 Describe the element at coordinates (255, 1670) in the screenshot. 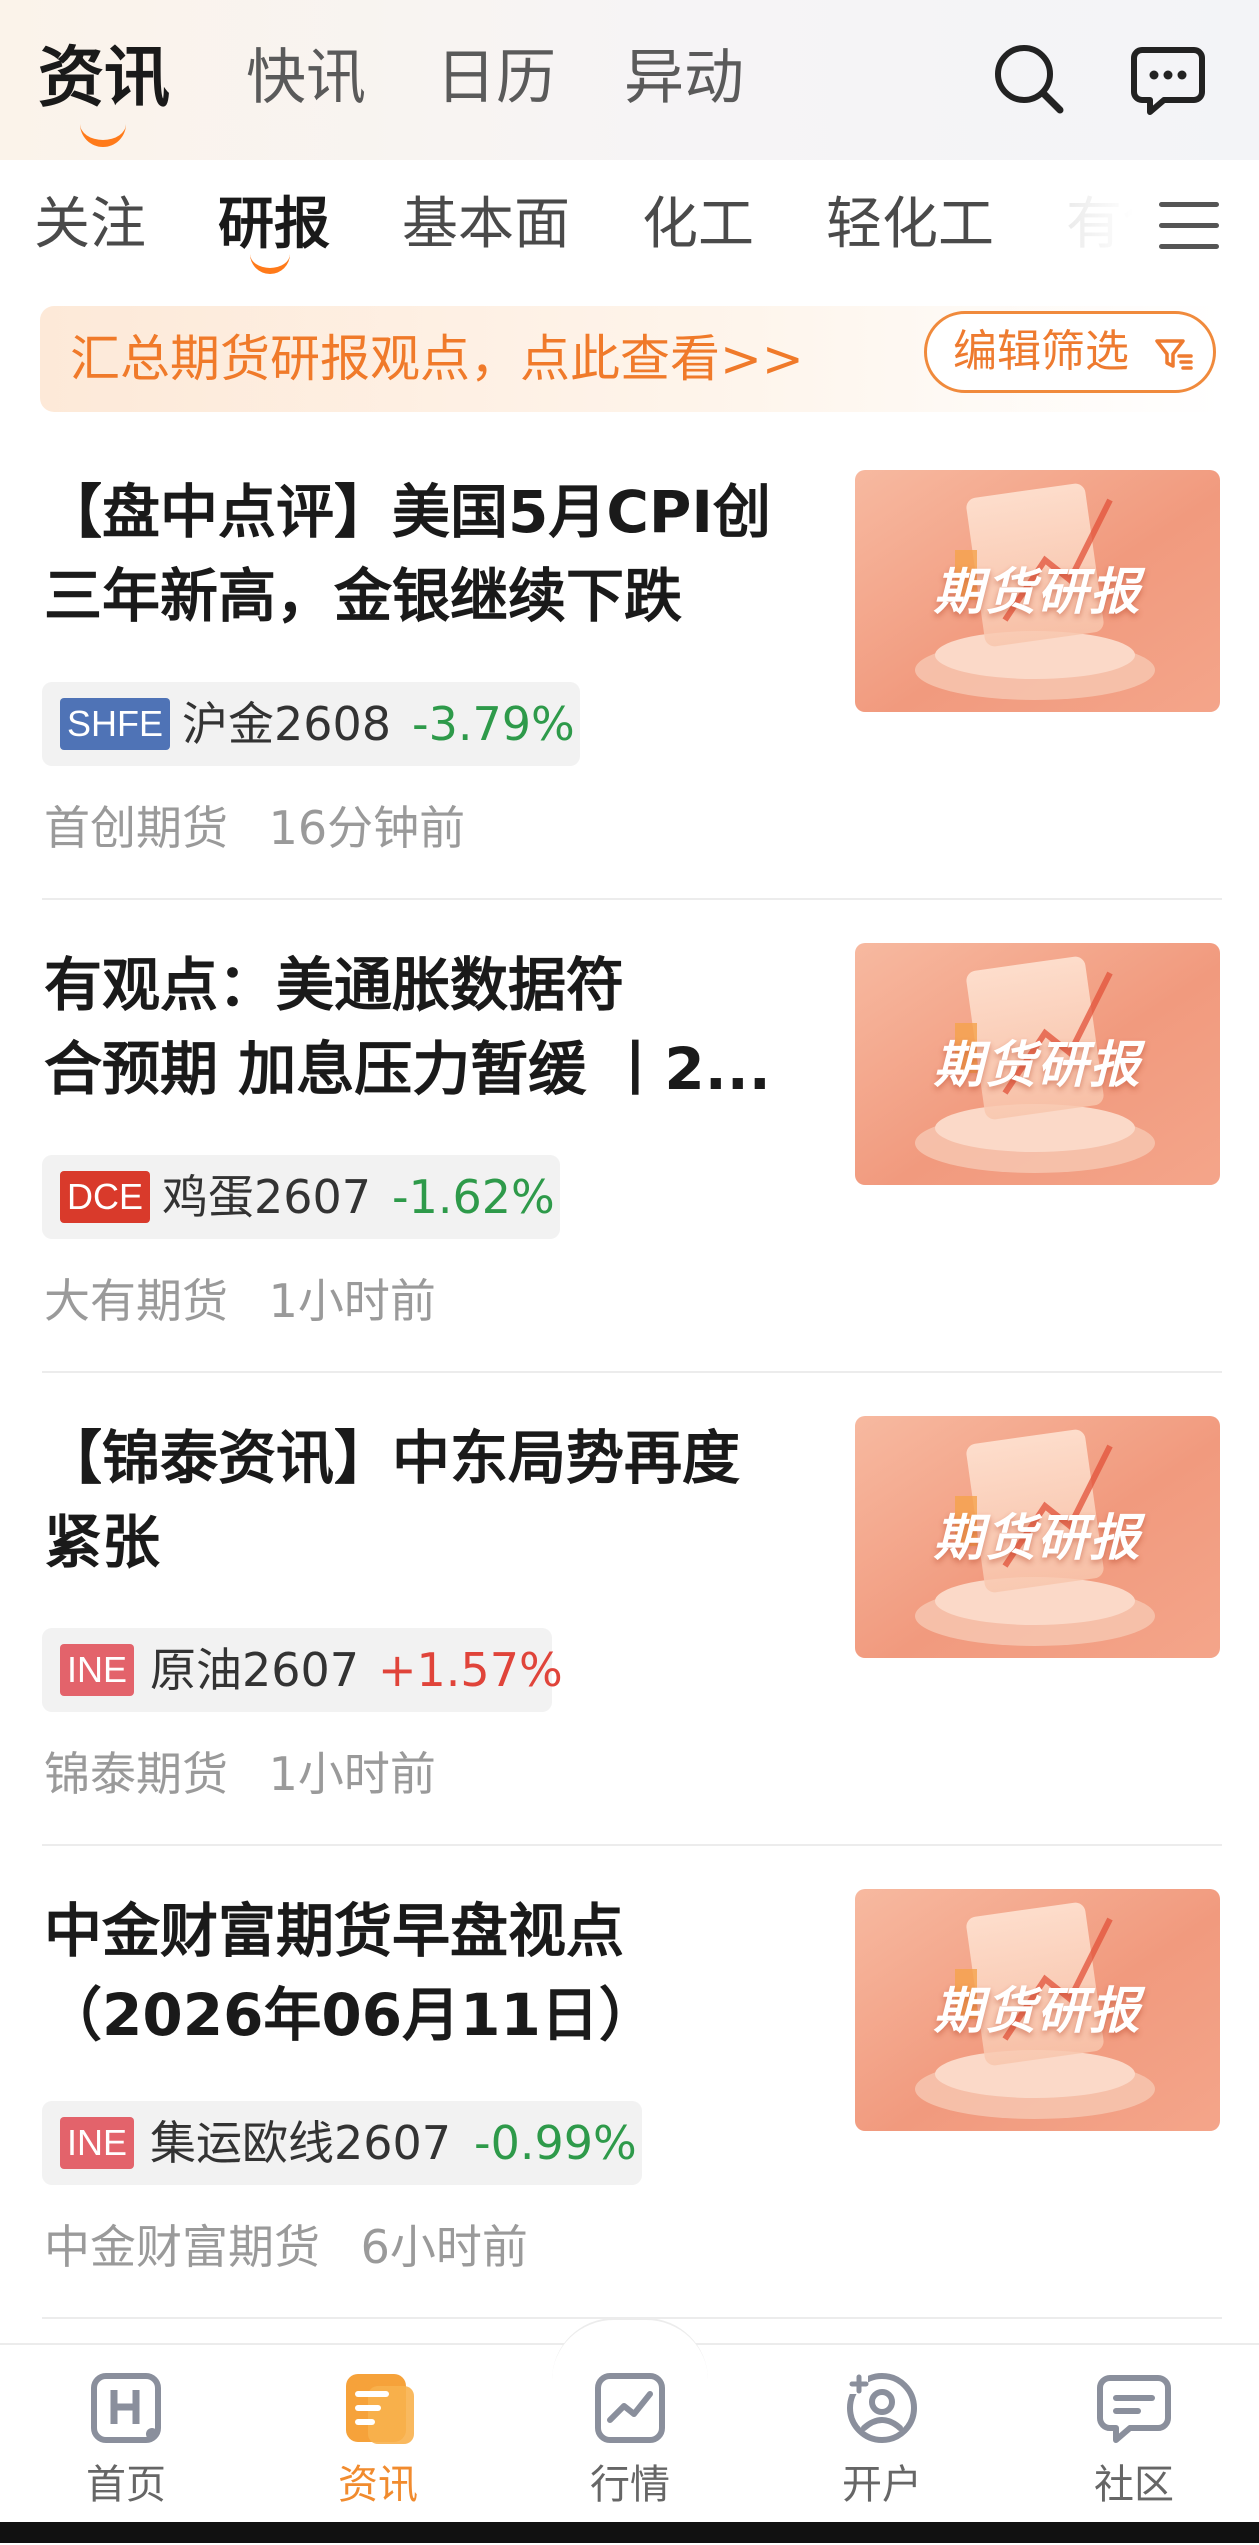

I see `contract-name: 原油2607` at that location.